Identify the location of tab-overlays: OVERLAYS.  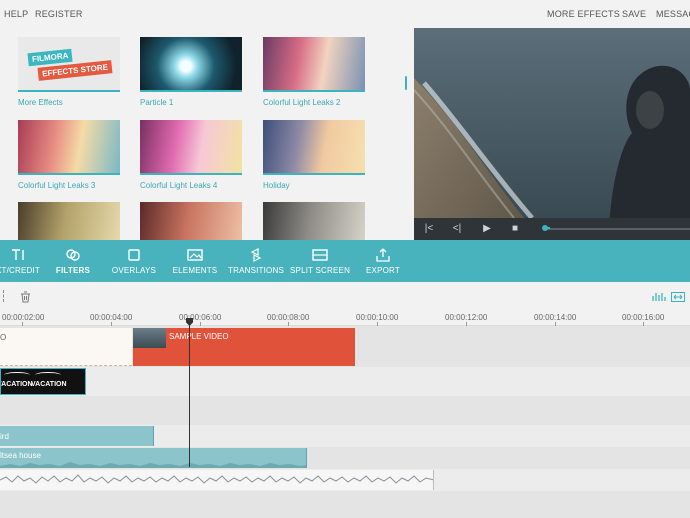
(134, 261).